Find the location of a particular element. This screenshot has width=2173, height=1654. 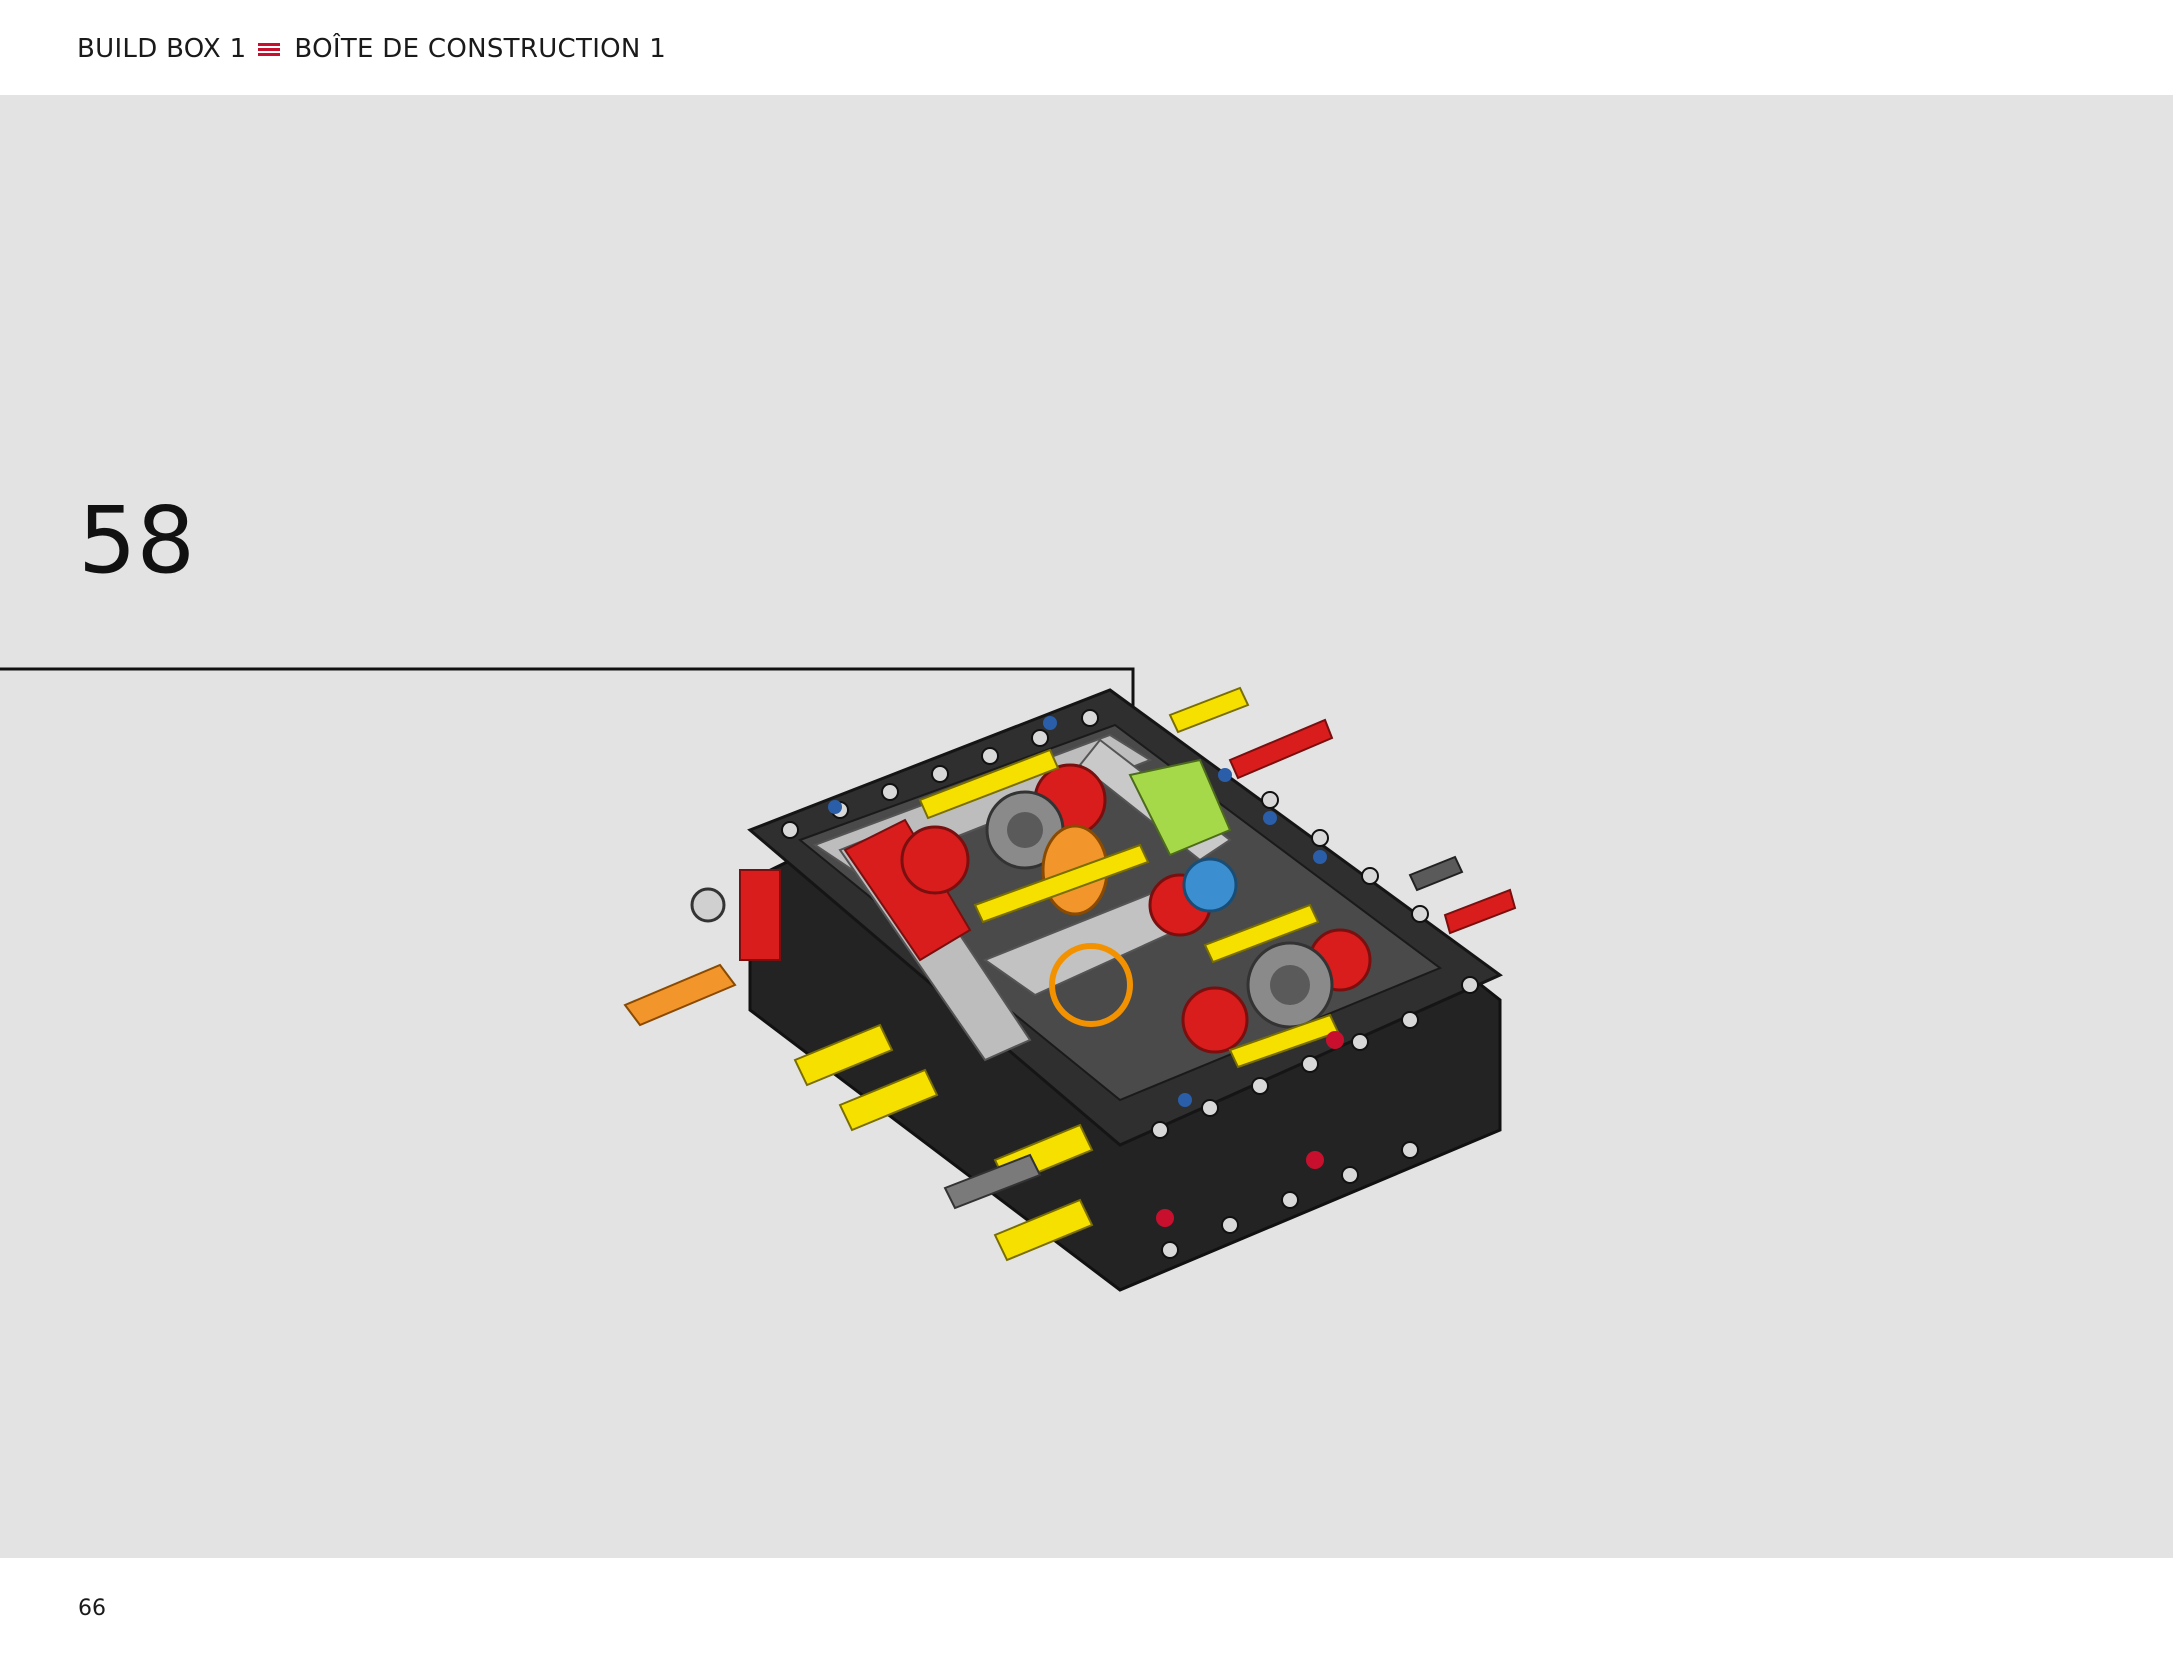

page-number: 66 is located at coordinates (92, 1608).